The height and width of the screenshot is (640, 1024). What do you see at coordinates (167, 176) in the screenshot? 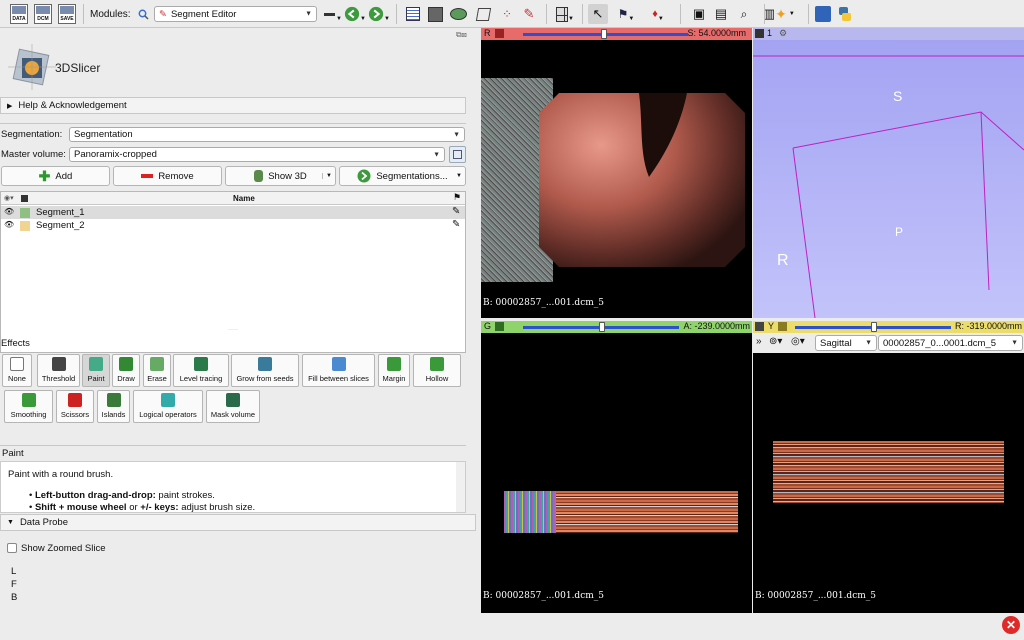
I see `remove-segment-button: Remove` at bounding box center [167, 176].